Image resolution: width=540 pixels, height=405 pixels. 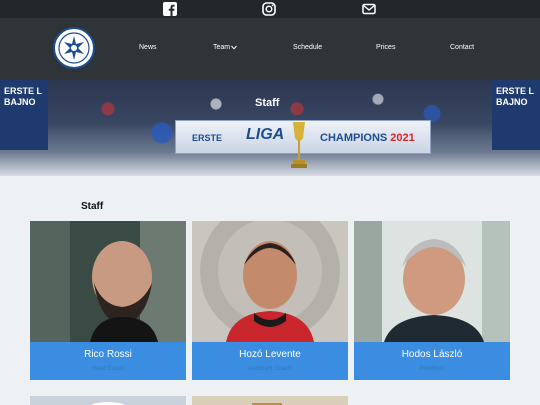 I want to click on board-left: ERSTE L BAJNO, so click(x=24, y=115).